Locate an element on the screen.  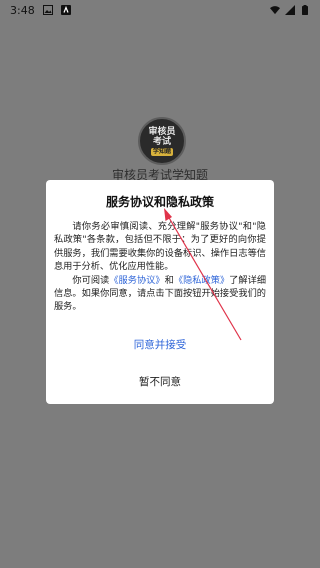
status-bar: 3:48 is located at coordinates (160, 10).